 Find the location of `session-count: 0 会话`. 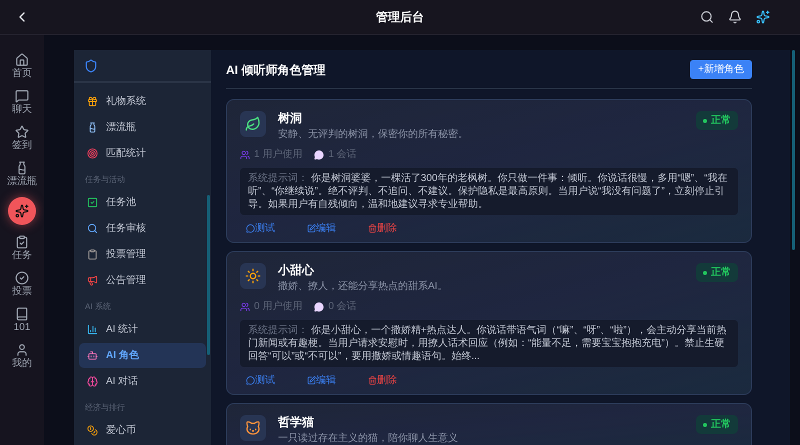

session-count: 0 会话 is located at coordinates (342, 307).